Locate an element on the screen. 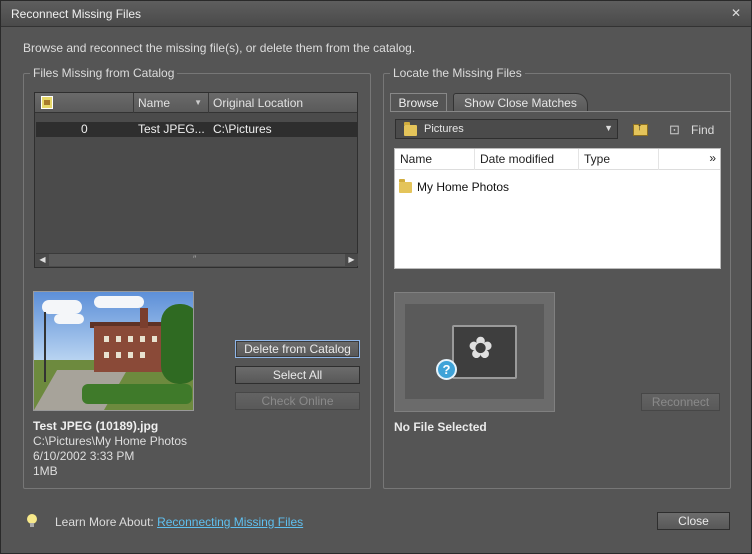 This screenshot has width=752, height=554. file-preview: ✿ ? is located at coordinates (474, 352).